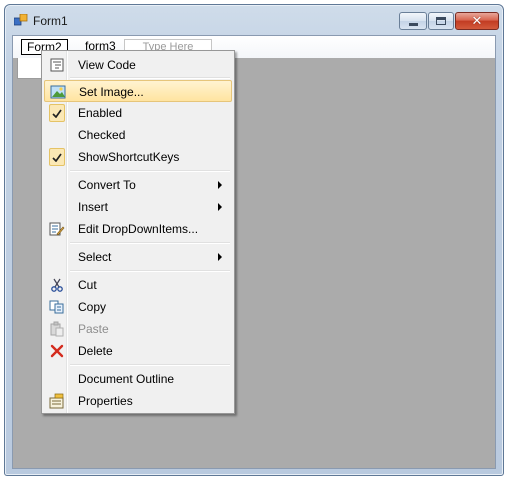 This screenshot has width=510, height=480. Describe the element at coordinates (138, 113) in the screenshot. I see `menu-enabled: Enabled` at that location.